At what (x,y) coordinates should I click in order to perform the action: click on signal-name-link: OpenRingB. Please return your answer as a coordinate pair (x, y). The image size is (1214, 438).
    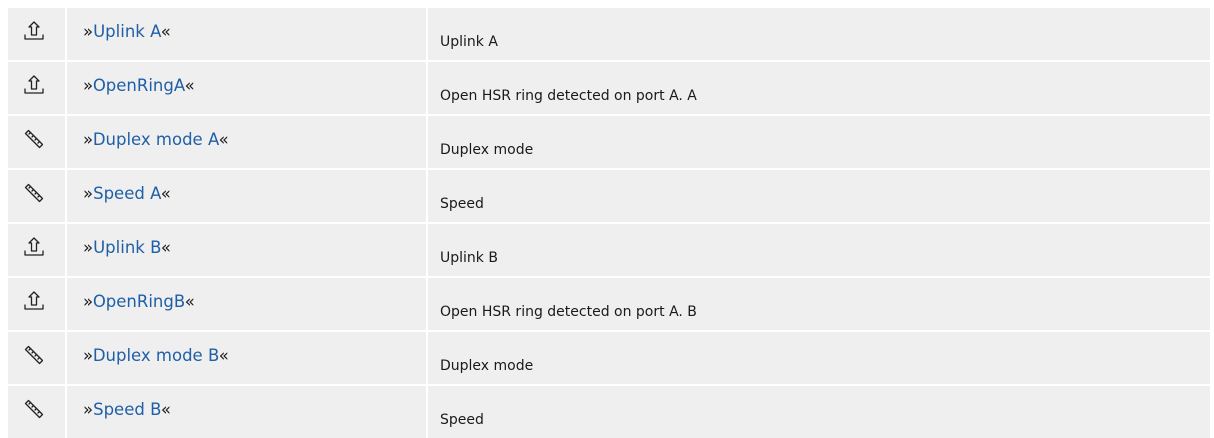
    Looking at the image, I should click on (139, 301).